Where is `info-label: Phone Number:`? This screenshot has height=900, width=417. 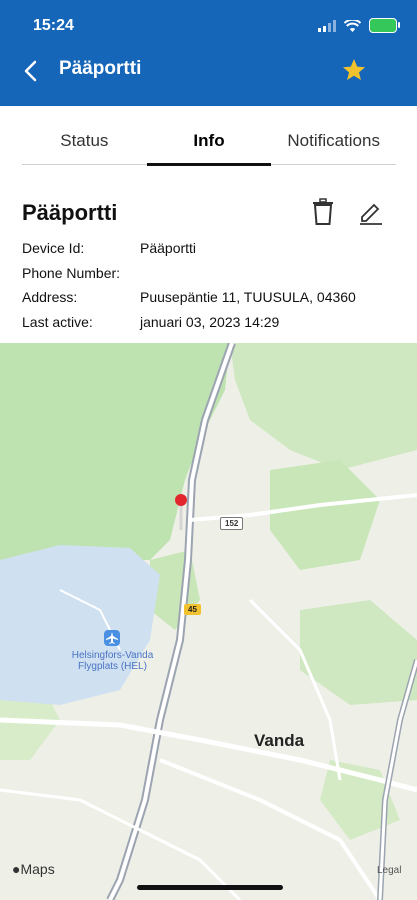 info-label: Phone Number: is located at coordinates (71, 272).